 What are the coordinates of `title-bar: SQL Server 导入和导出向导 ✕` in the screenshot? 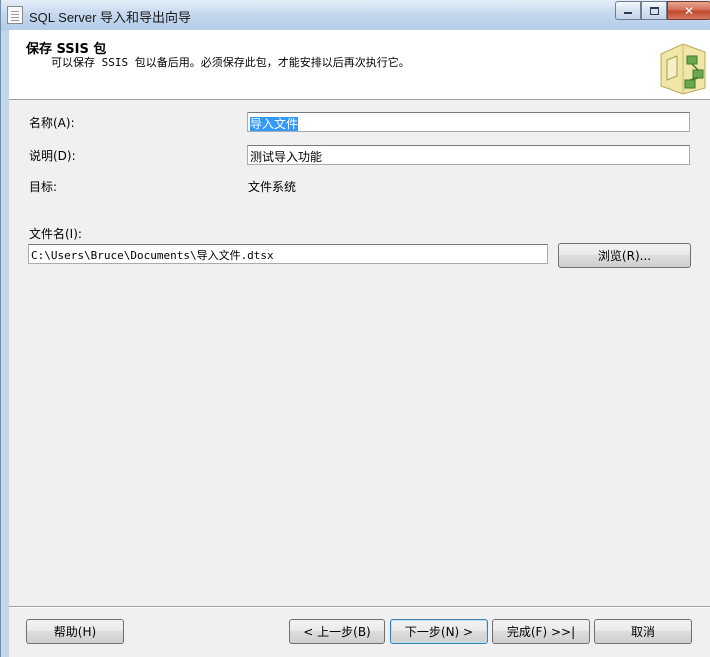 It's located at (355, 15).